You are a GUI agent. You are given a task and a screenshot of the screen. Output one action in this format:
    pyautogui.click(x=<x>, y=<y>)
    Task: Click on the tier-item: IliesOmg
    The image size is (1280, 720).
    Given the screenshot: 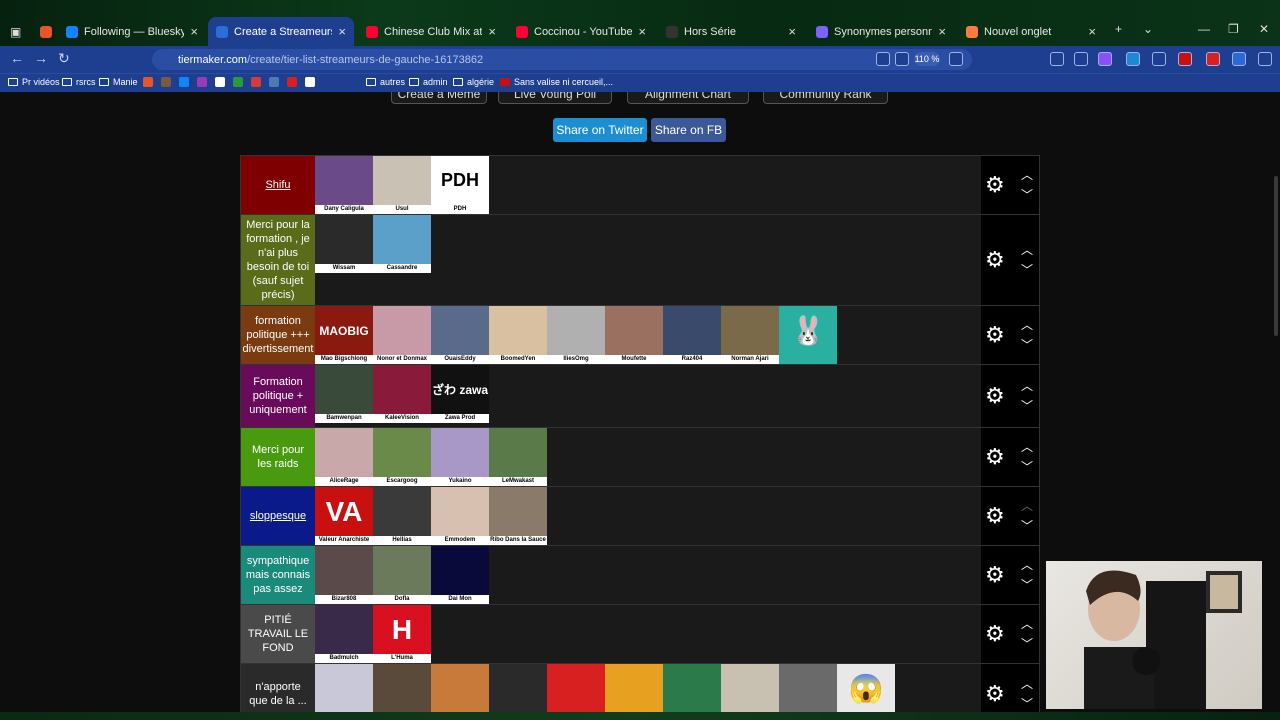 What is the action you would take?
    pyautogui.click(x=576, y=335)
    